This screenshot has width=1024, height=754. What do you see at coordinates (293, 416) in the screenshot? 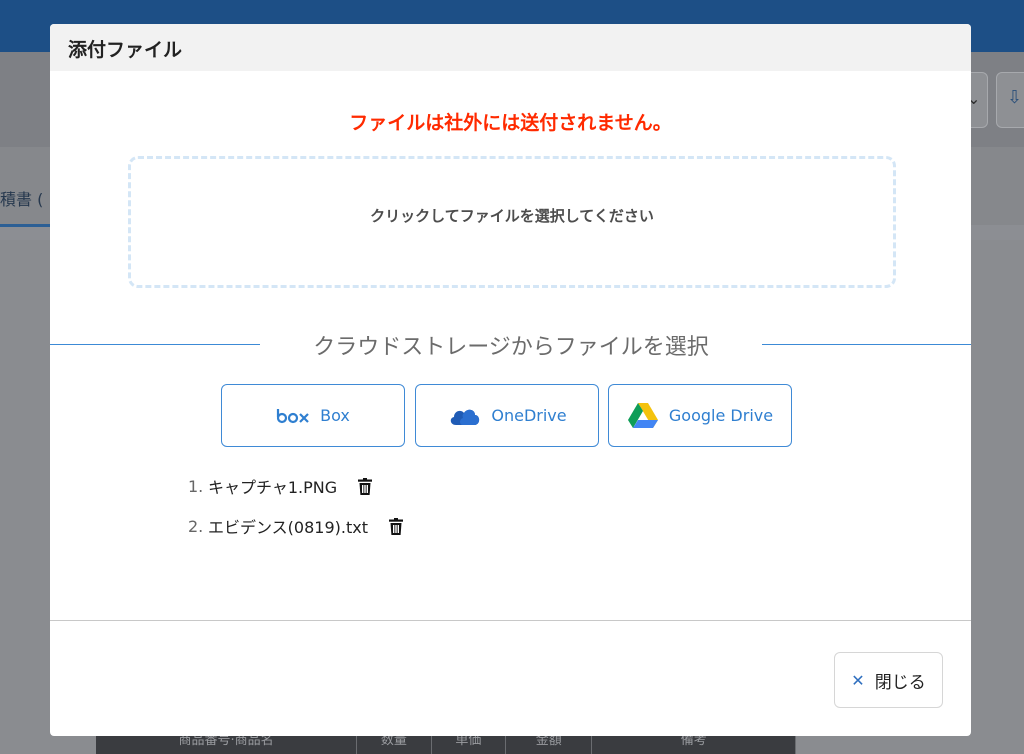
I see `box-logo-icon` at bounding box center [293, 416].